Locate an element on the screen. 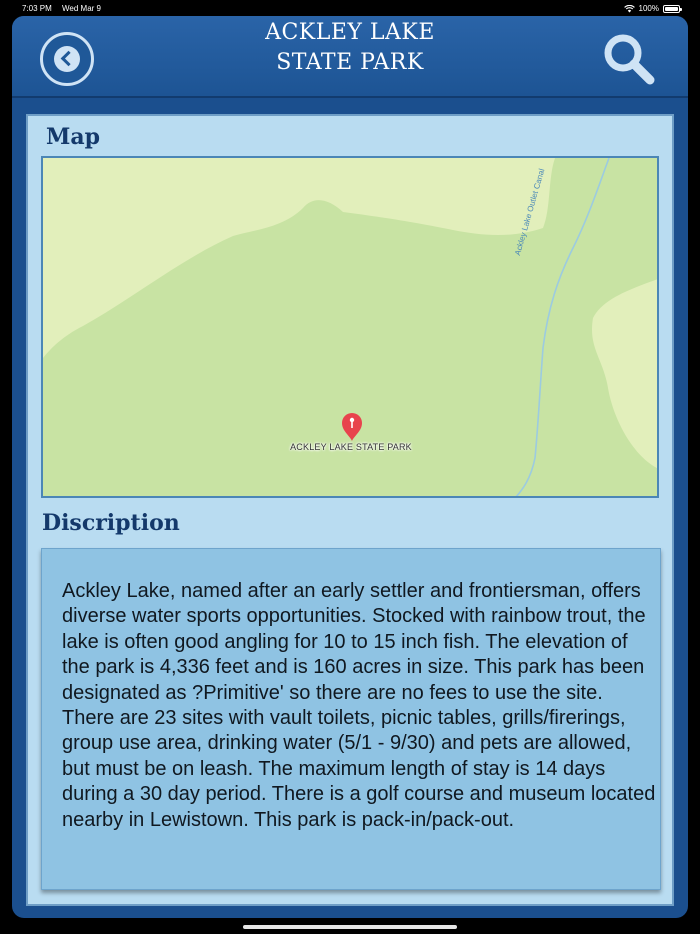 Image resolution: width=700 pixels, height=934 pixels. chevron-left-circle-icon is located at coordinates (67, 59).